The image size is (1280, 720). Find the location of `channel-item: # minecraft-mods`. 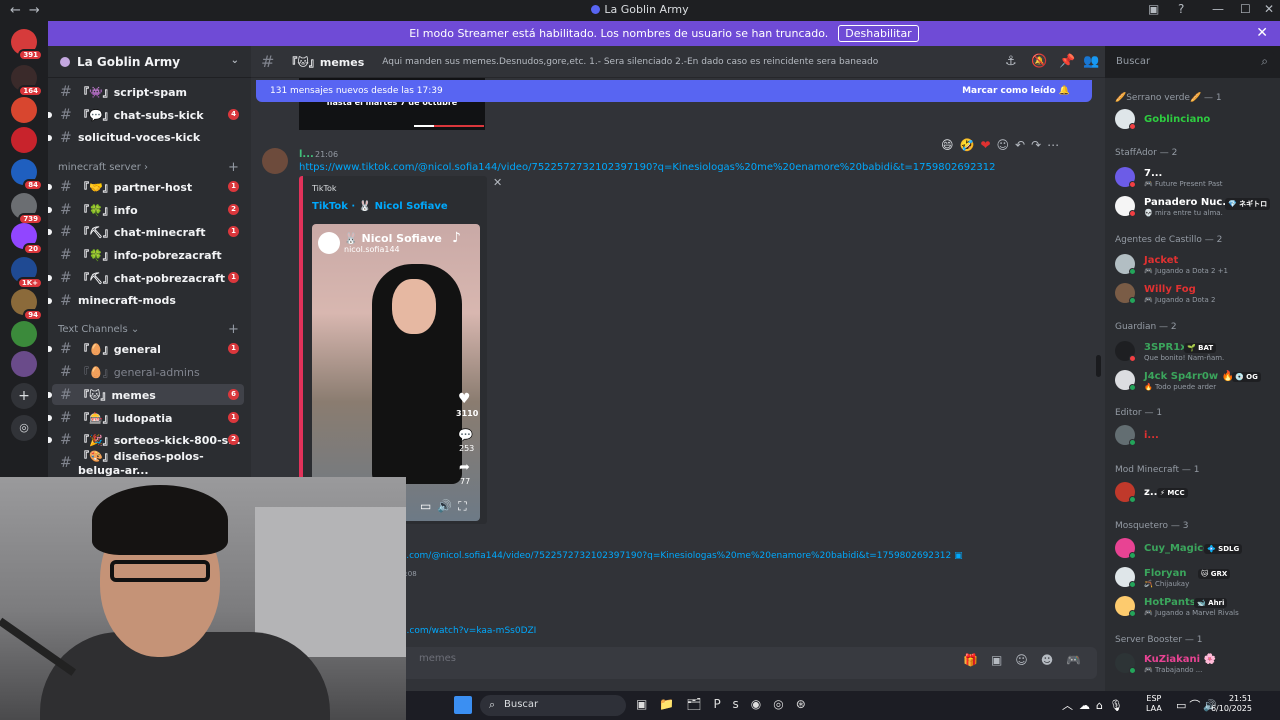

channel-item: # minecraft-mods is located at coordinates (146, 300).